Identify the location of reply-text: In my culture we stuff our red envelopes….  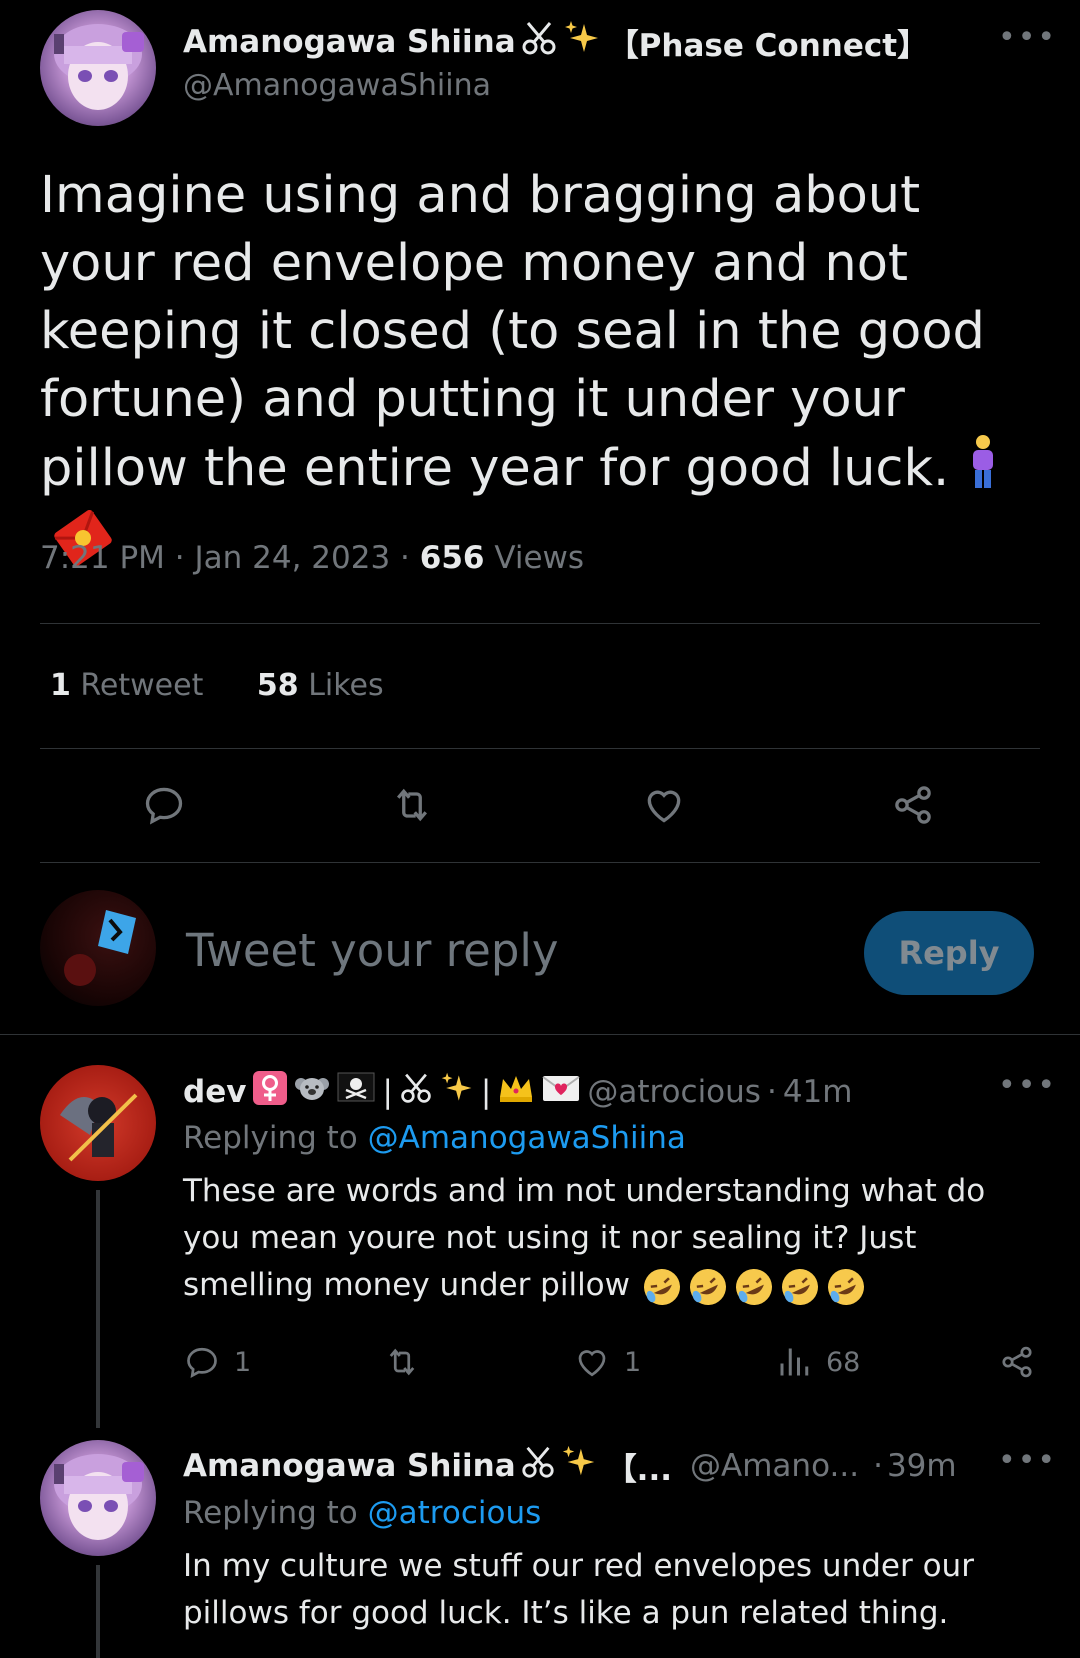
(578, 1589).